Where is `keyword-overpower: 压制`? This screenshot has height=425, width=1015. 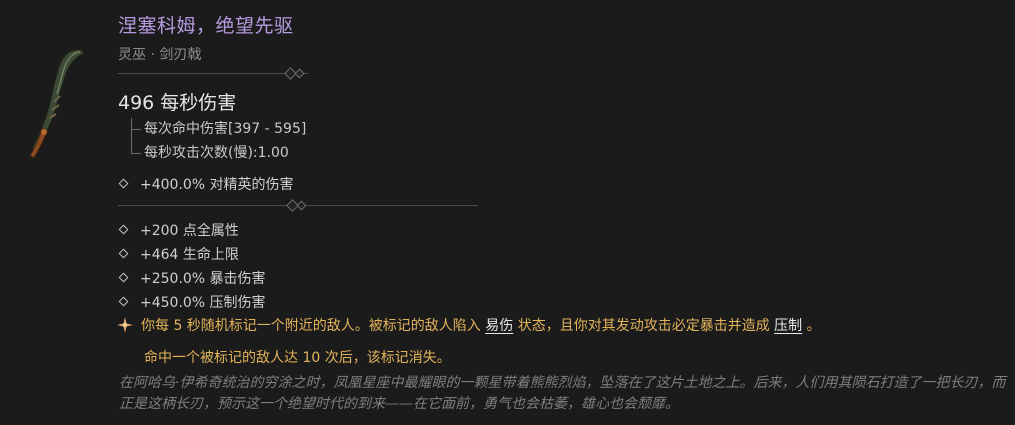
keyword-overpower: 压制 is located at coordinates (788, 326).